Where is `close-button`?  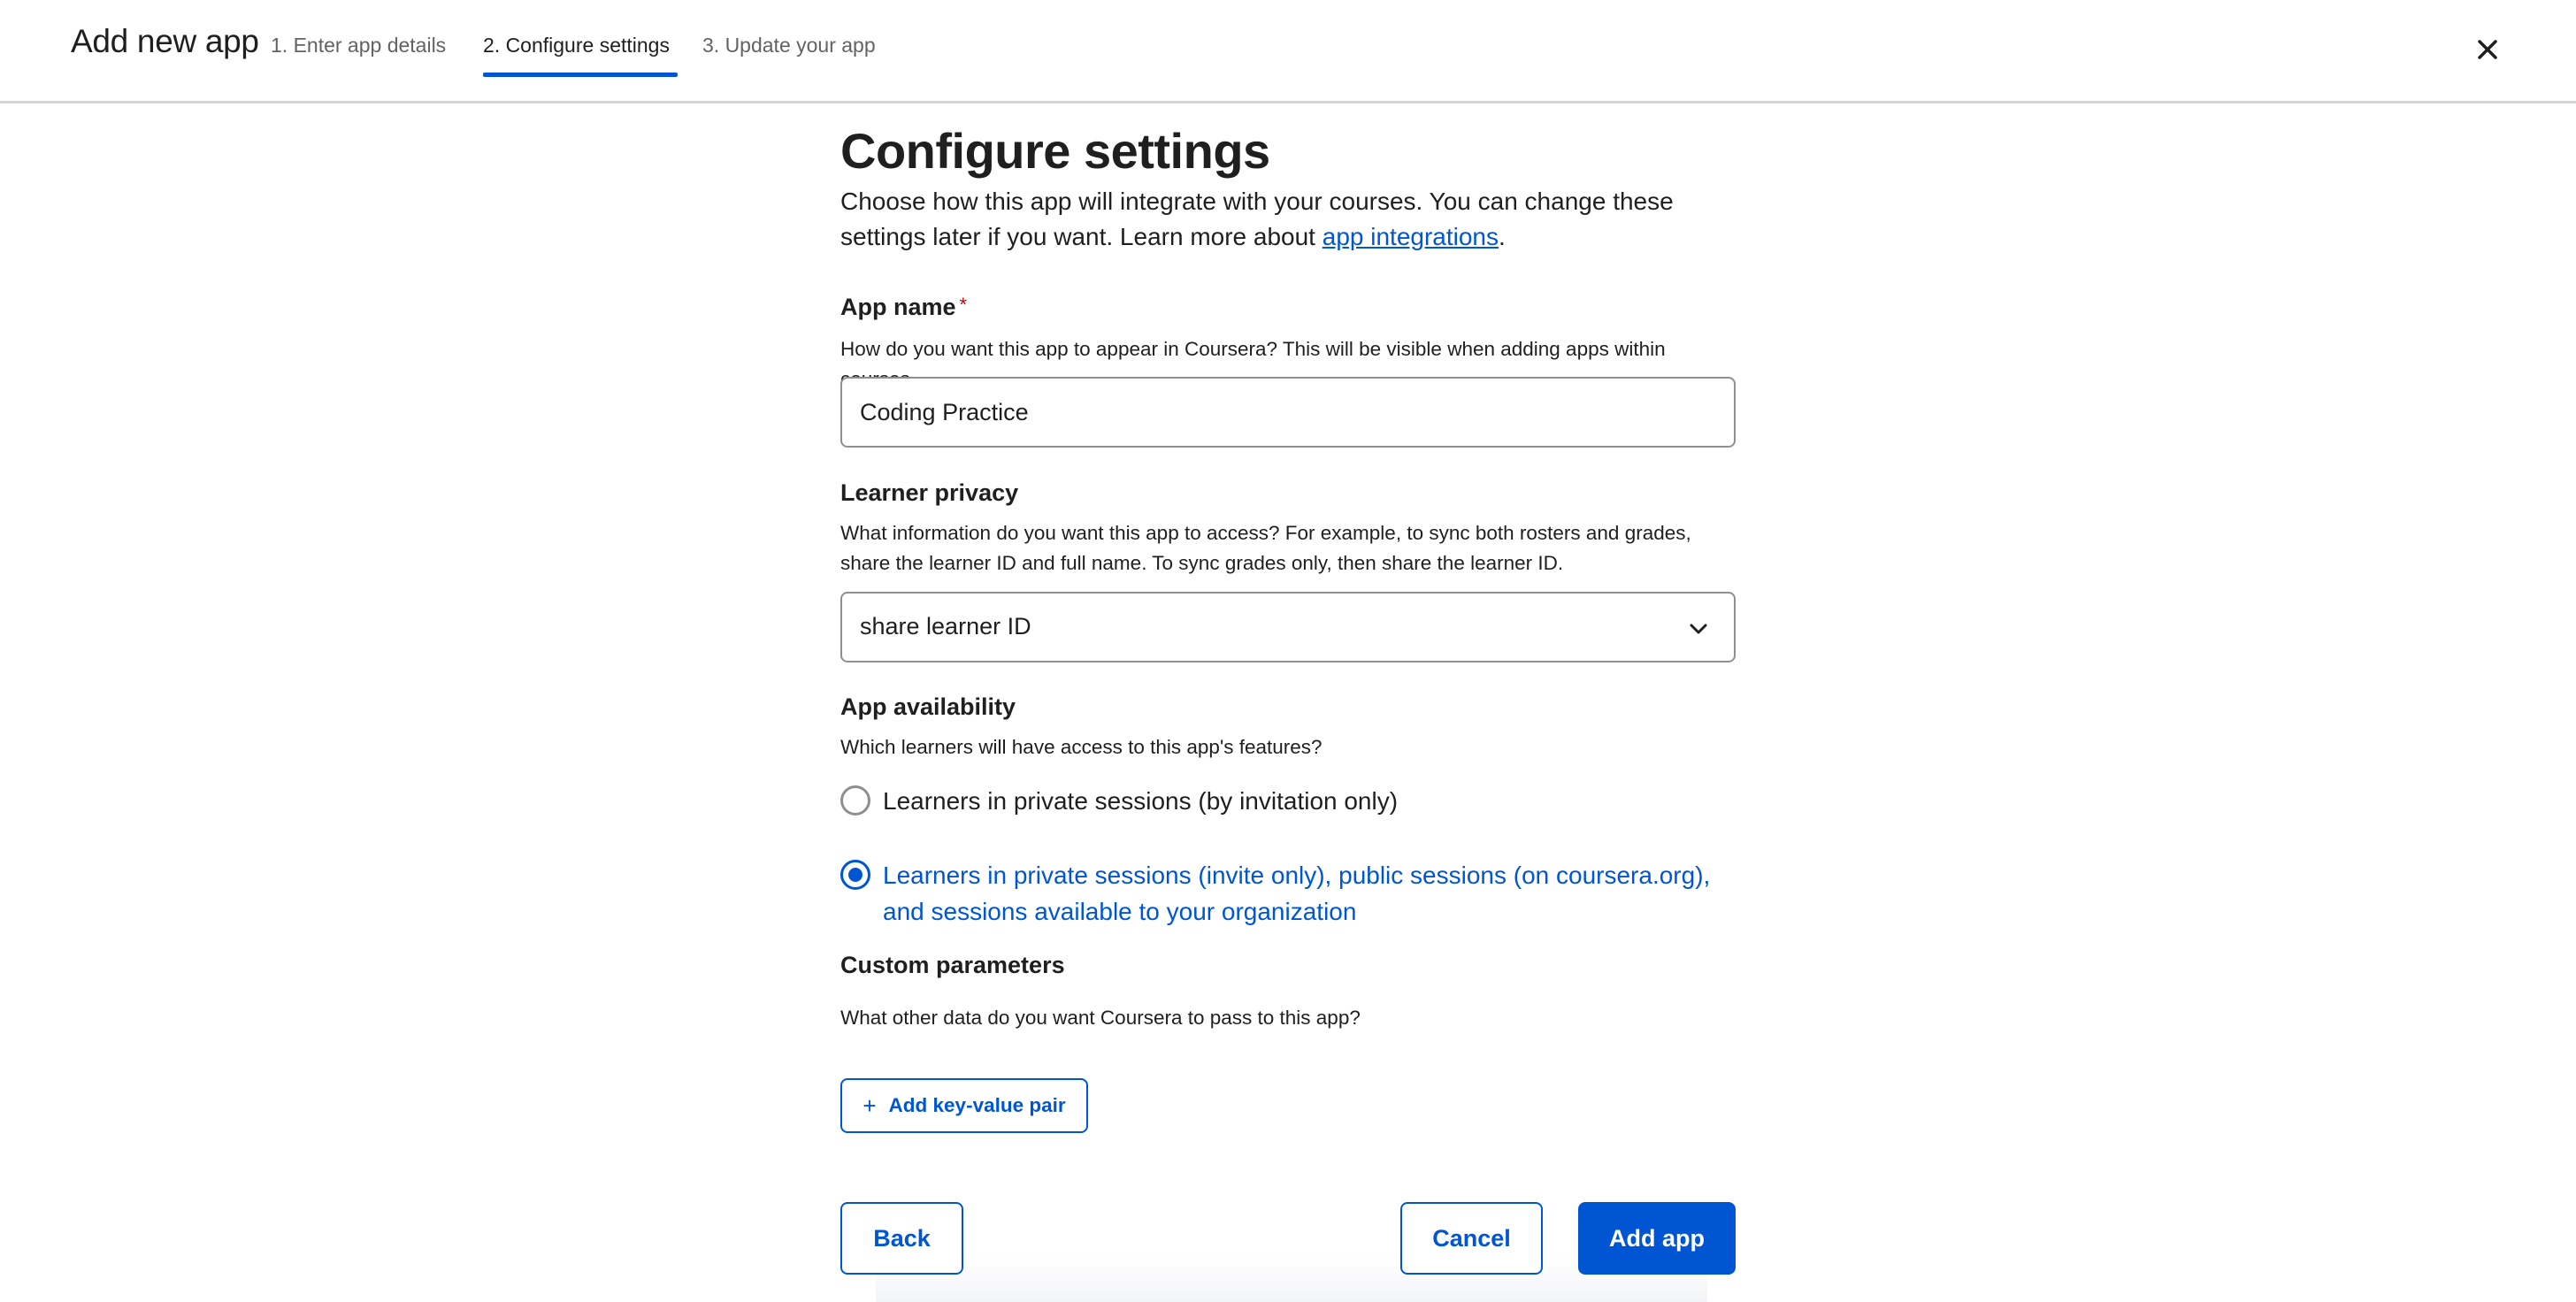
close-button is located at coordinates (2487, 49).